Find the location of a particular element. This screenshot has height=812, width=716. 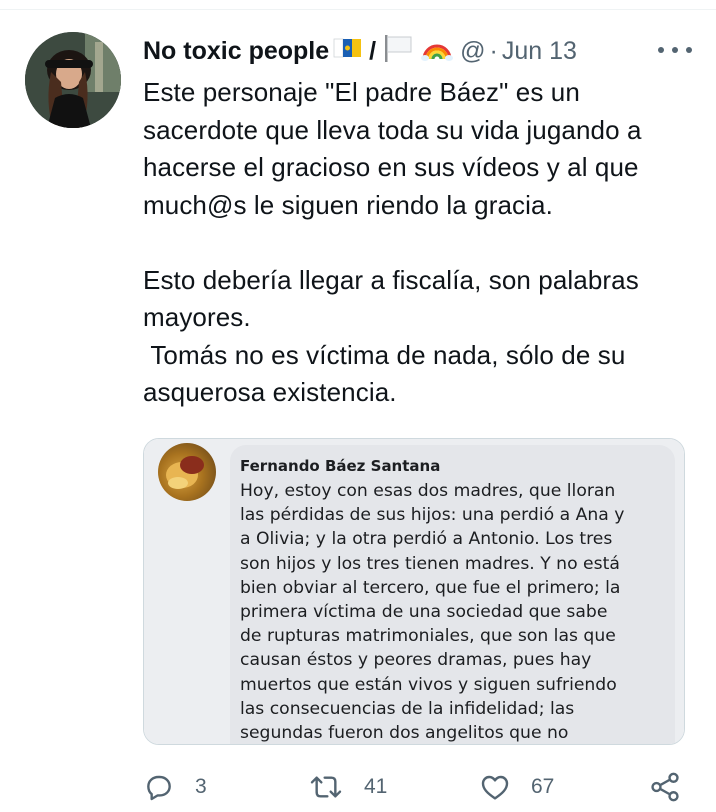

like-button: 67 is located at coordinates (516, 787).